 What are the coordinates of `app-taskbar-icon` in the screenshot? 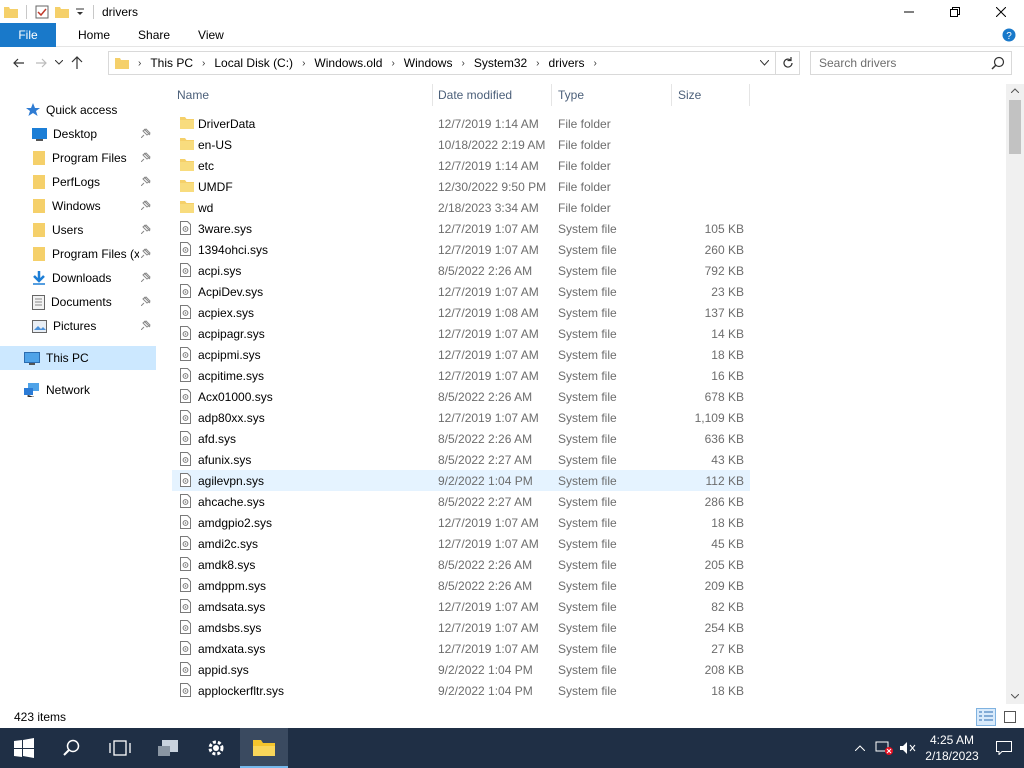 It's located at (168, 748).